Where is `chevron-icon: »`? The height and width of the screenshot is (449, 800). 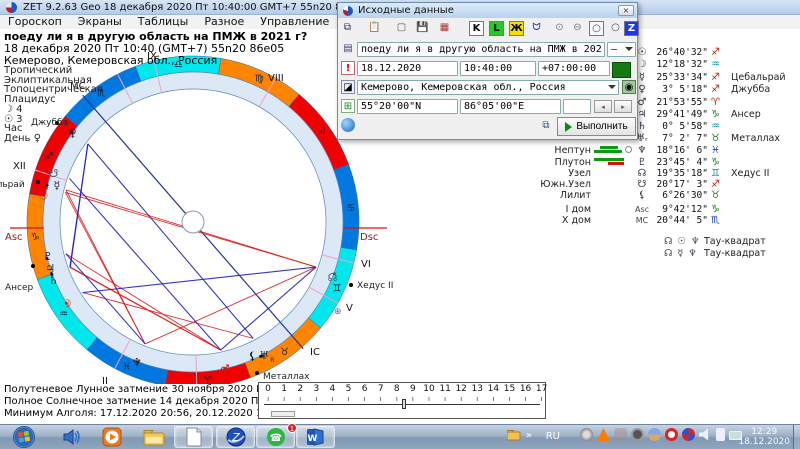 chevron-icon: » is located at coordinates (529, 435).